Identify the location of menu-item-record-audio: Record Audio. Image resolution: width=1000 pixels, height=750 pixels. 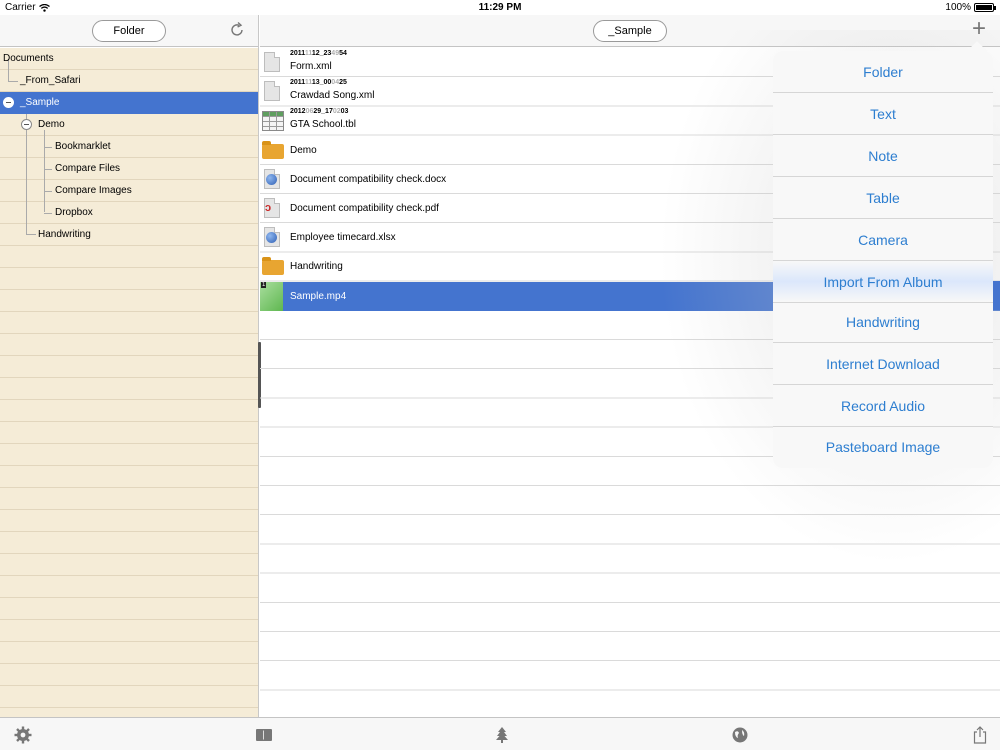
(883, 406).